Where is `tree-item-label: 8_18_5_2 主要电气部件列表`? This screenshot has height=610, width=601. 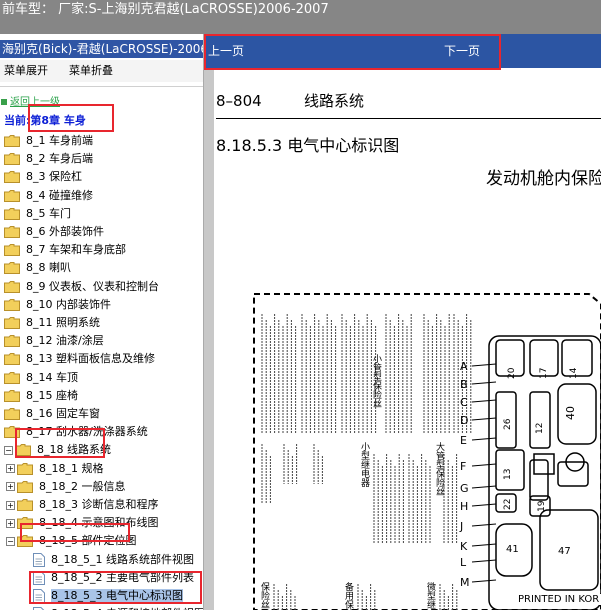
tree-item-label: 8_18_5_2 主要电气部件列表 is located at coordinates (122, 577).